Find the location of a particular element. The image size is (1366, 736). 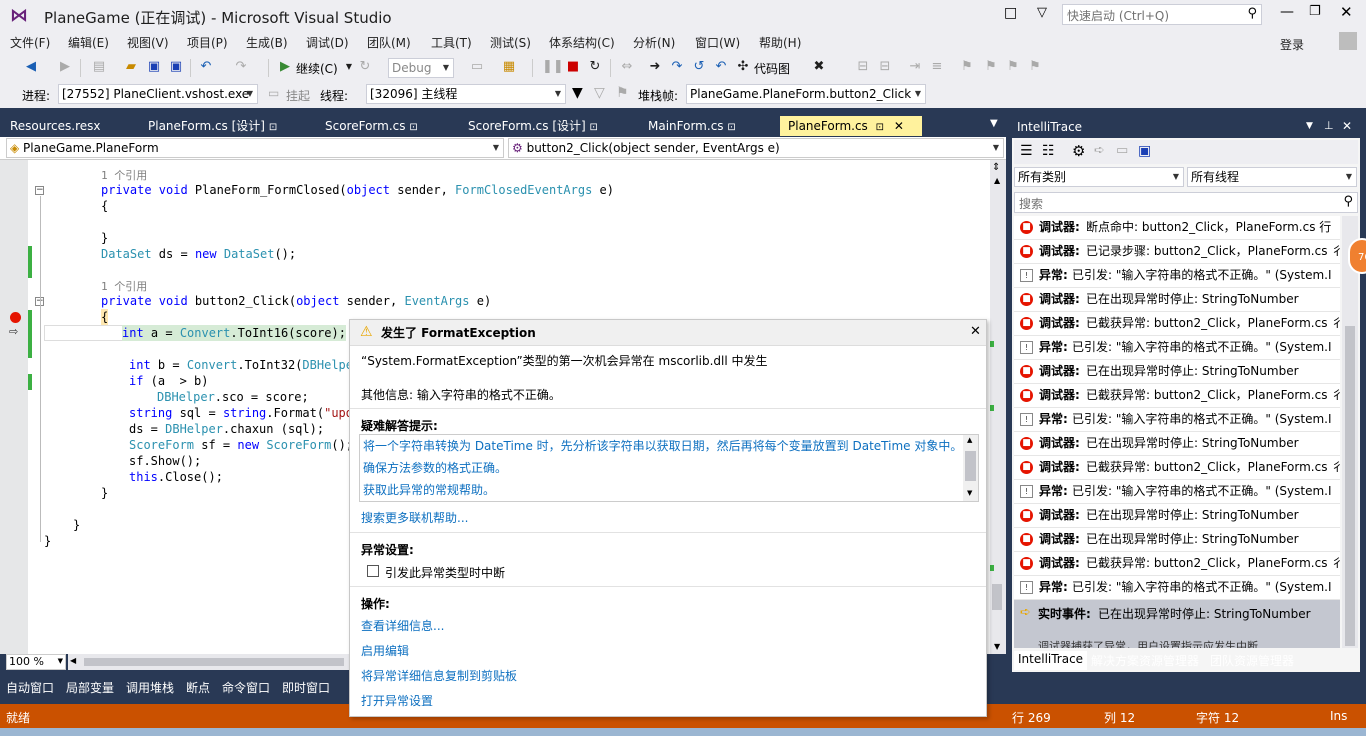

save-all-icon: ▣ is located at coordinates (176, 67).